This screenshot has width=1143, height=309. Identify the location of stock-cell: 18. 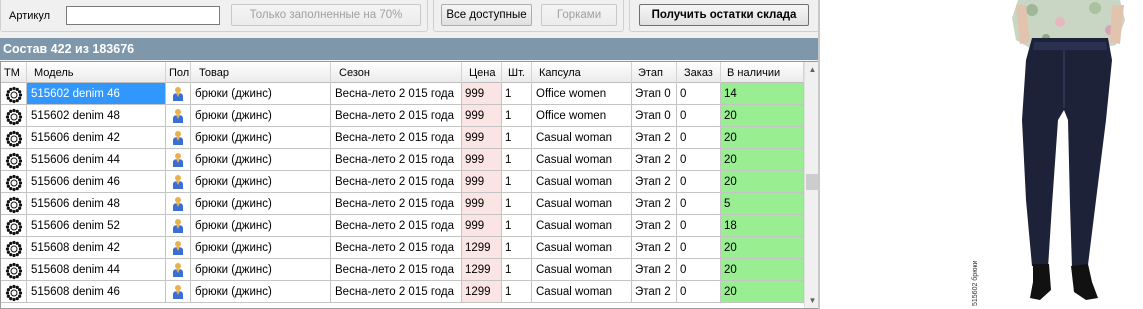
(762, 226).